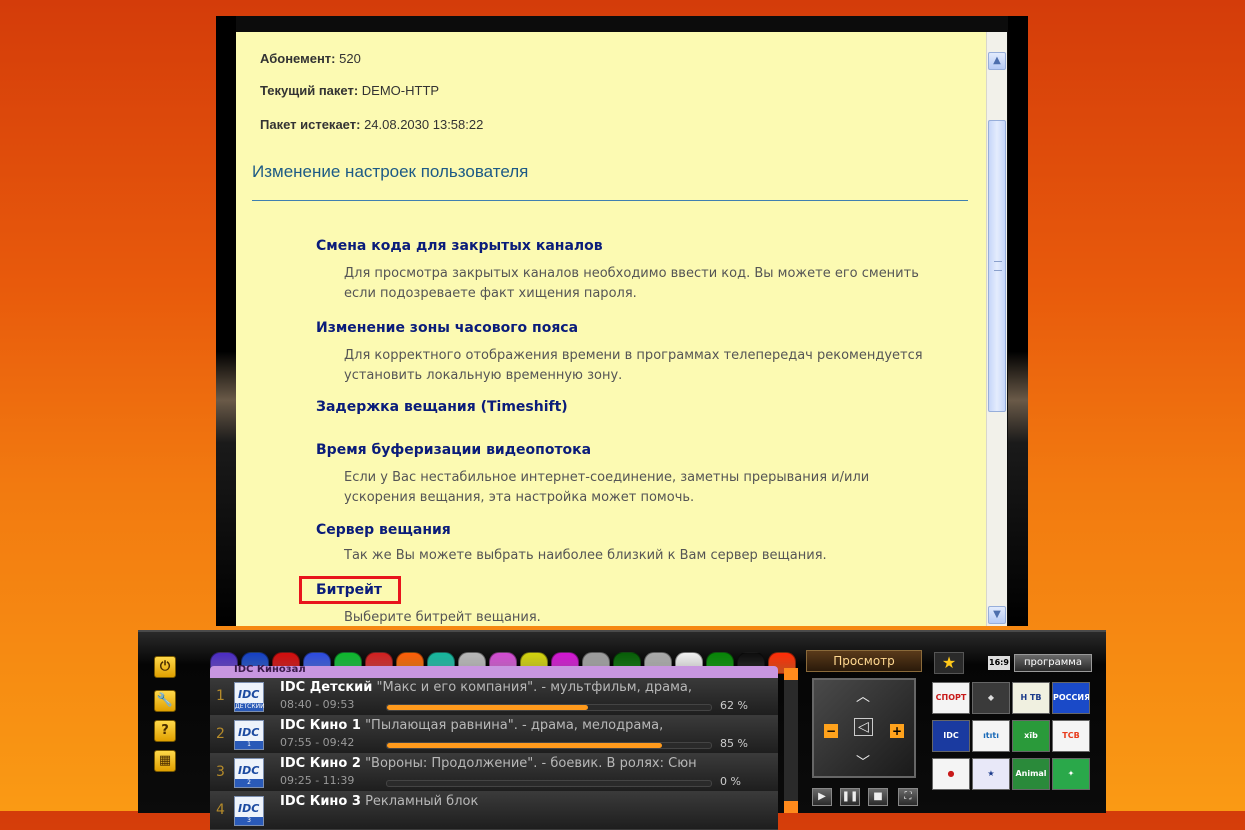 The image size is (1245, 830). I want to click on help-icon: ?, so click(165, 731).